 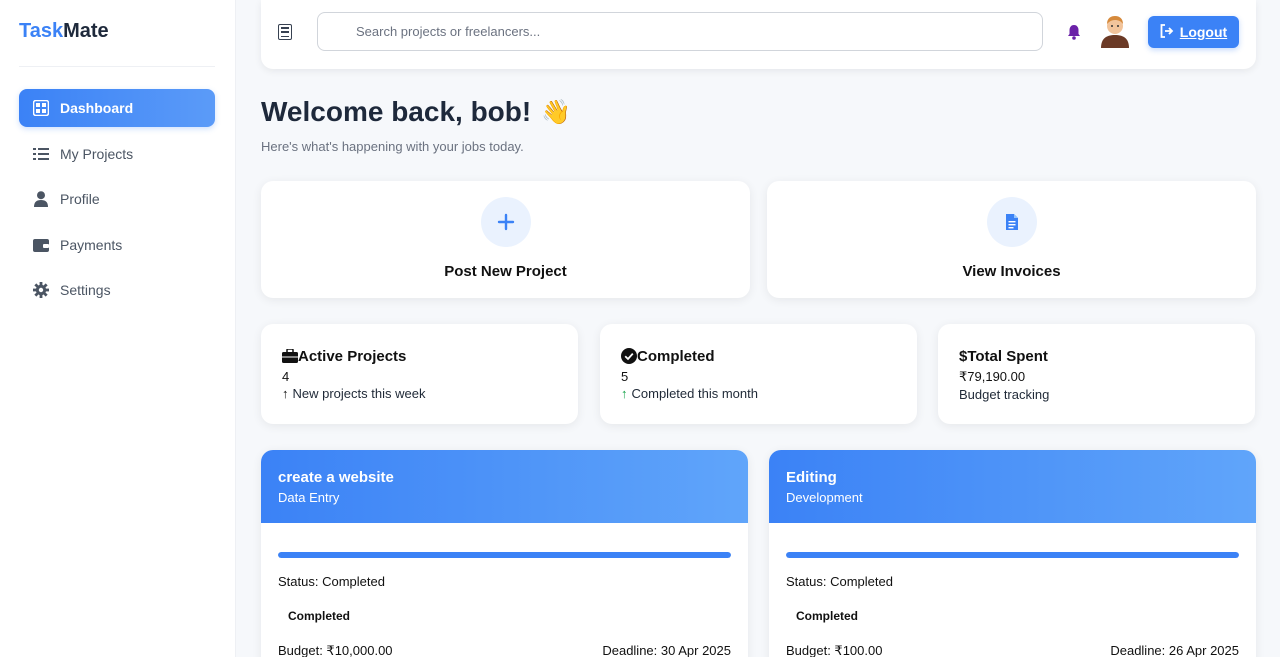 What do you see at coordinates (40, 199) in the screenshot?
I see `user-icon` at bounding box center [40, 199].